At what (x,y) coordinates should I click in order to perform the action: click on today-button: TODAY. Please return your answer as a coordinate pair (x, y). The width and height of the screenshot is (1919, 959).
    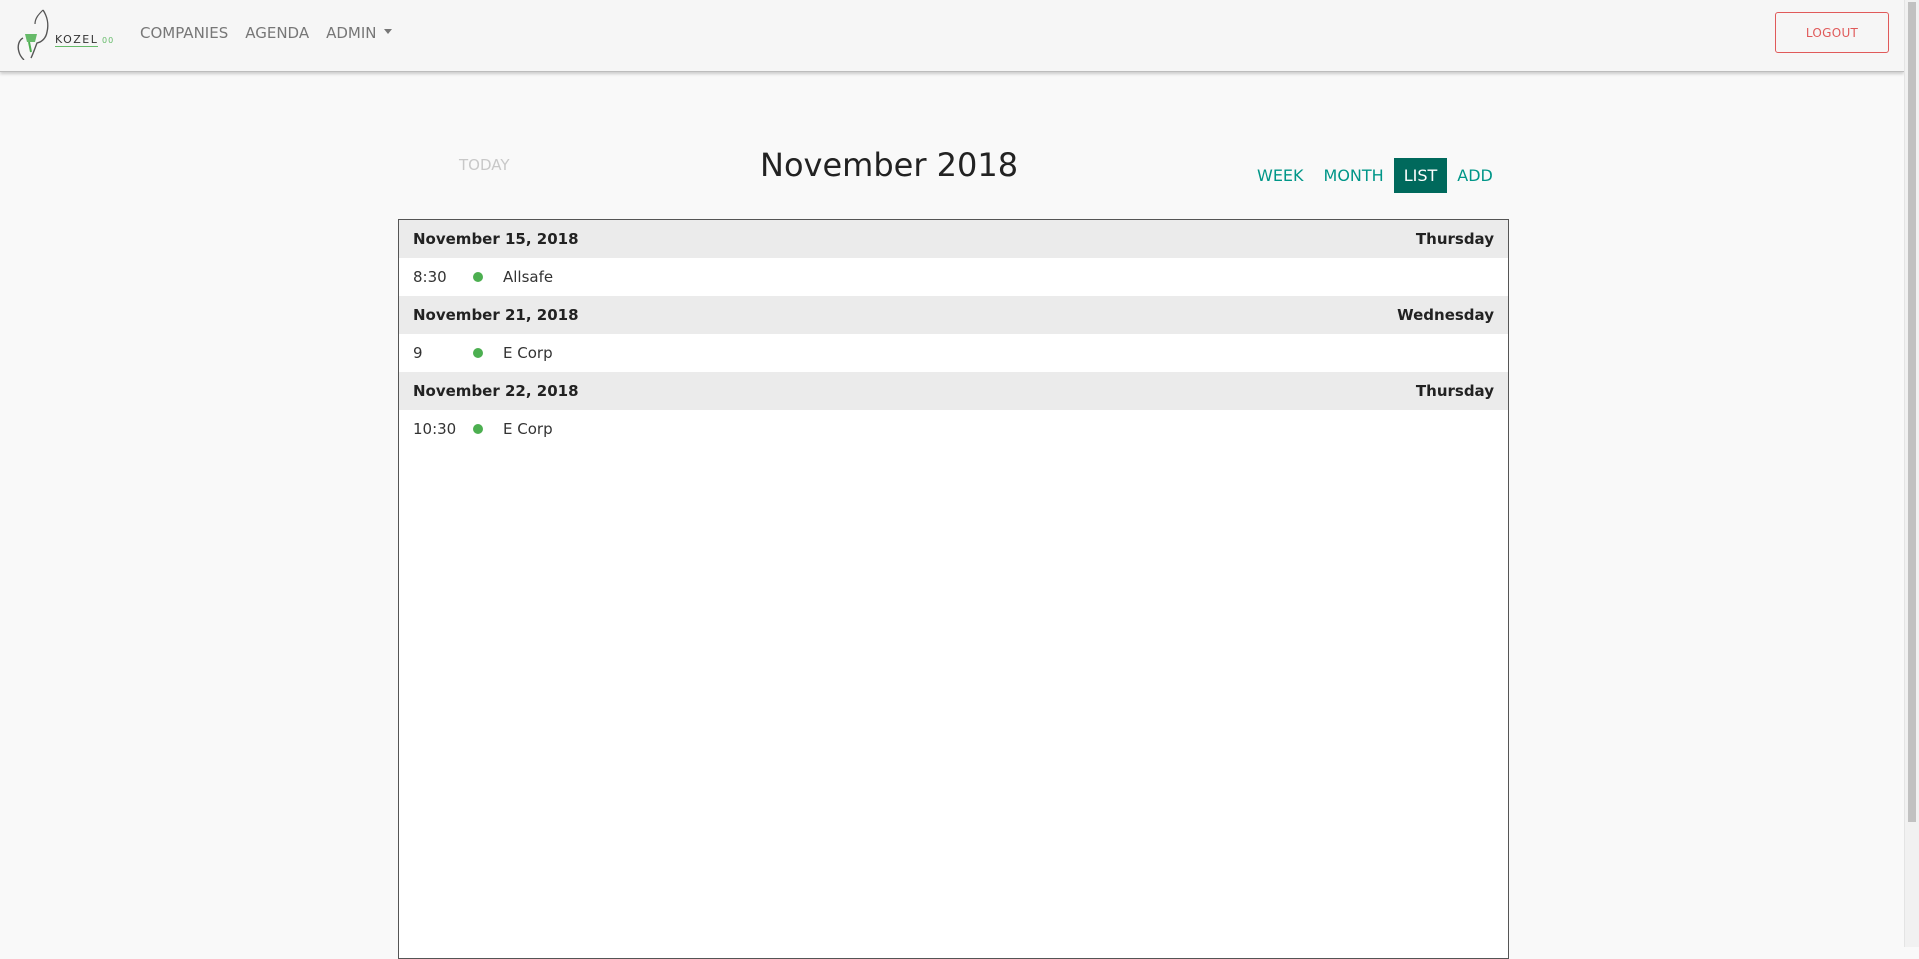
    Looking at the image, I should click on (484, 165).